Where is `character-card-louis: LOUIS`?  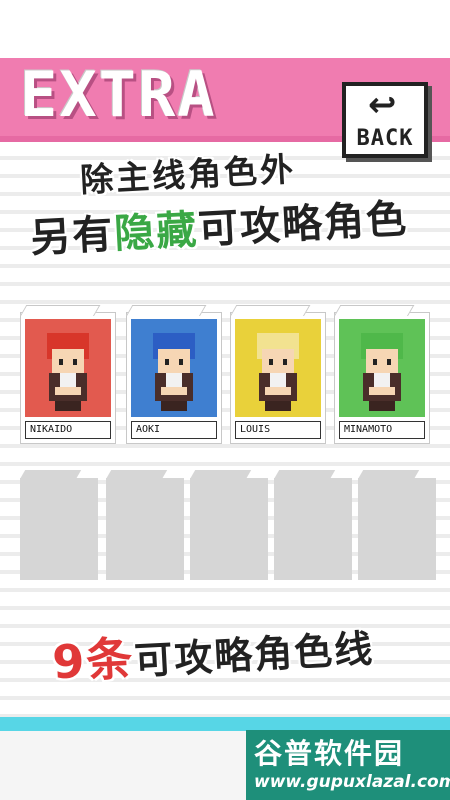 character-card-louis: LOUIS is located at coordinates (278, 374).